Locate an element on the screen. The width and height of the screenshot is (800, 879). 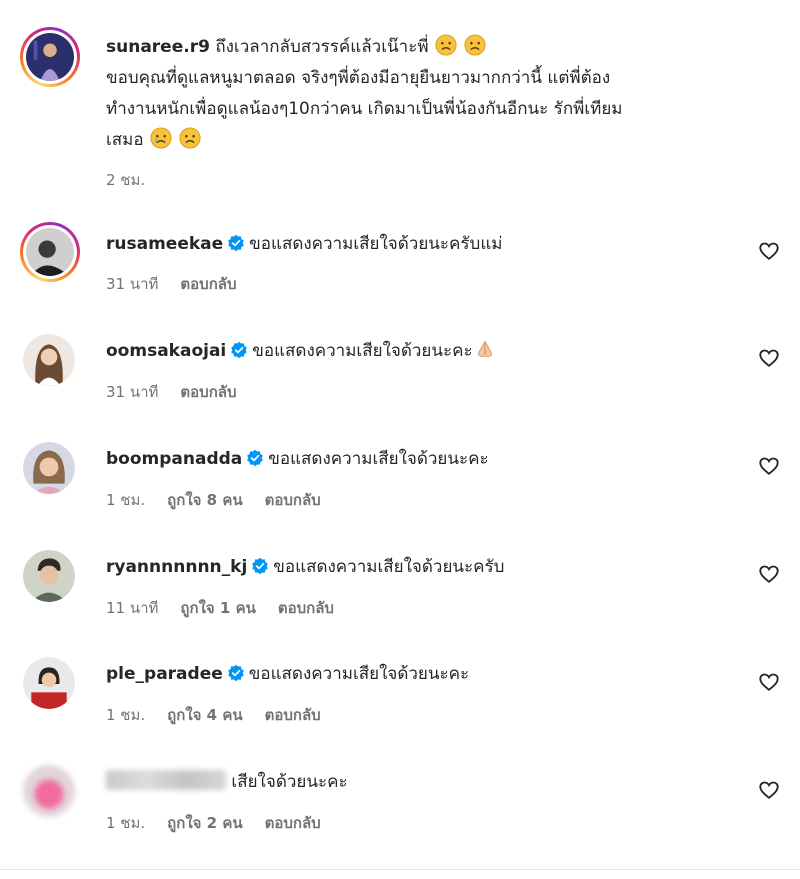
likes-count: ถูกใจ 8 คน is located at coordinates (204, 500).